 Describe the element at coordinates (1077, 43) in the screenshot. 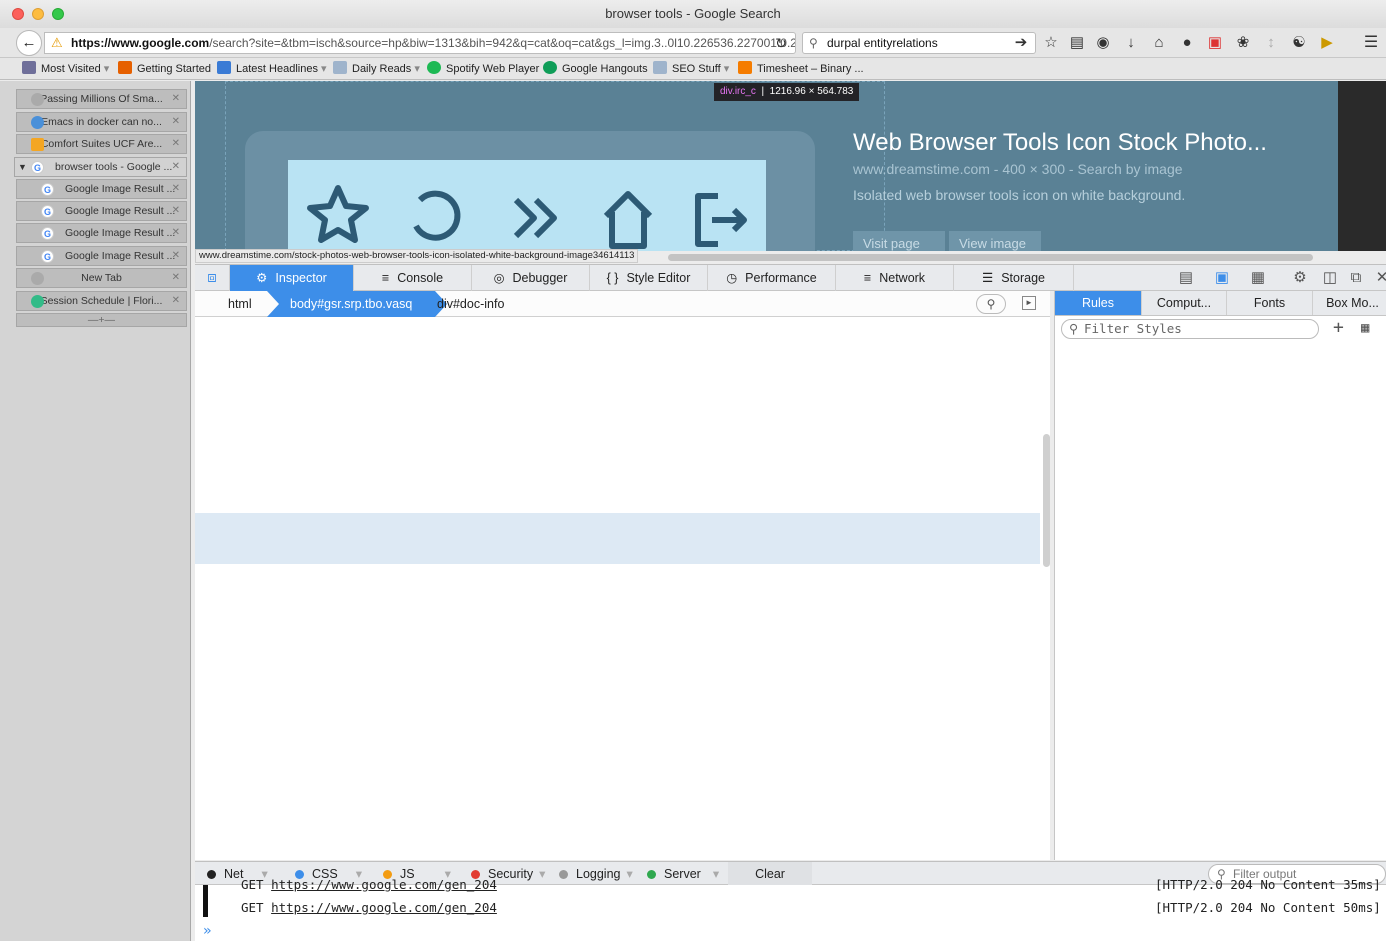

I see `reader-list-icon: ▤` at that location.